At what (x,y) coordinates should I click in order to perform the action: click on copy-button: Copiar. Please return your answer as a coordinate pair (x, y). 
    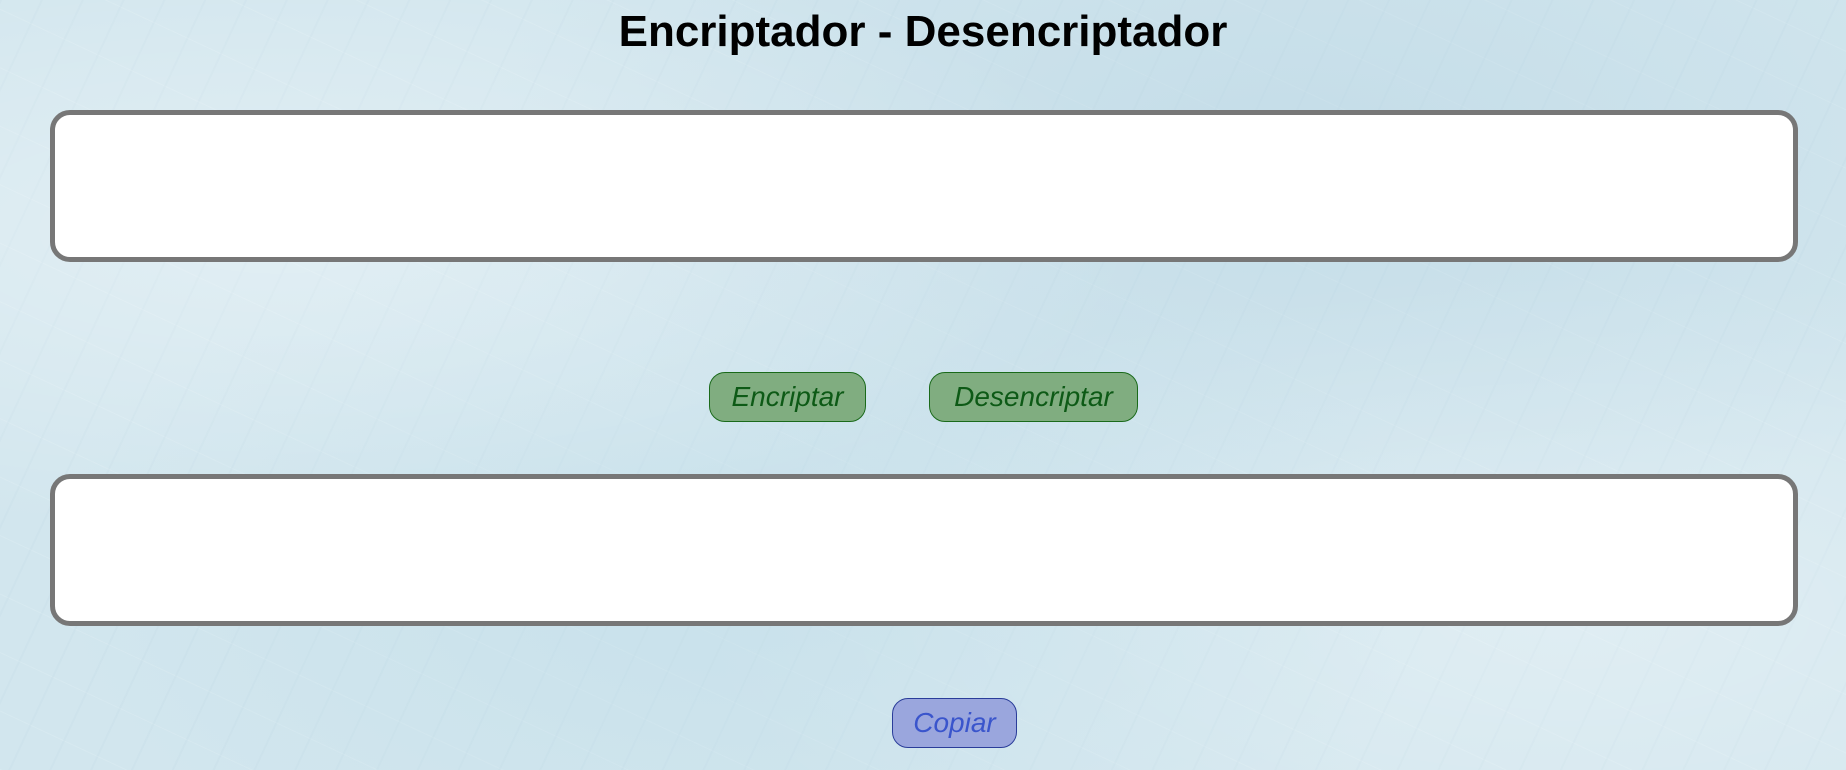
    Looking at the image, I should click on (954, 723).